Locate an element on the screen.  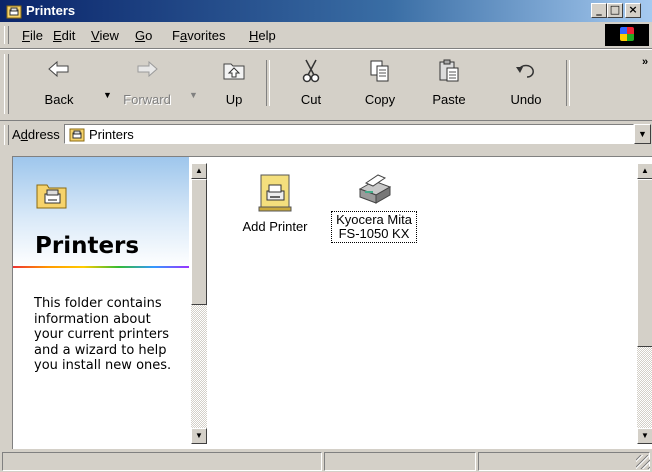
undo-icon is located at coordinates (525, 71).